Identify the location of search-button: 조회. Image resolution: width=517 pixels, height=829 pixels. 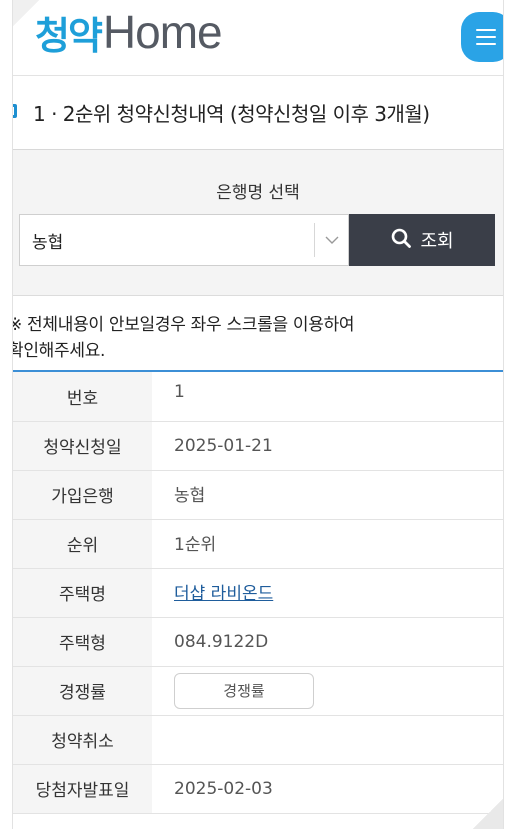
(422, 240).